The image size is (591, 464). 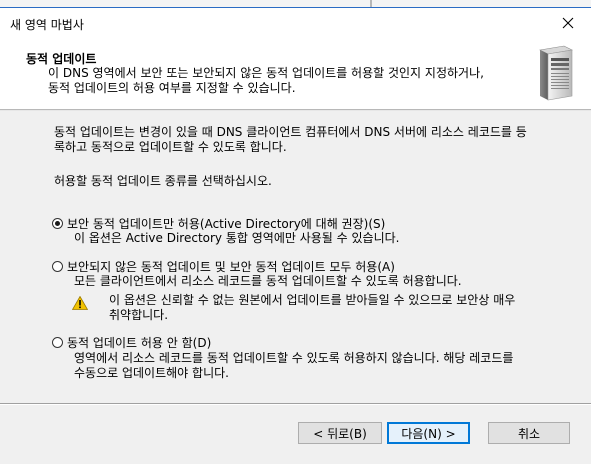 I want to click on radio-no-dynamic-updates, so click(x=57, y=342).